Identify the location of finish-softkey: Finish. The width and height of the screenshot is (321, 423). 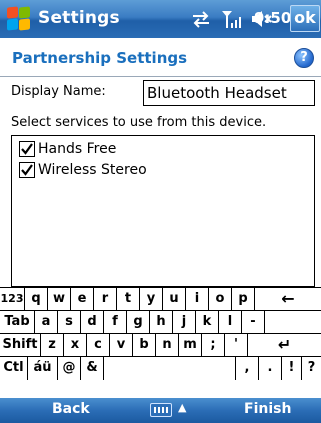
(267, 409).